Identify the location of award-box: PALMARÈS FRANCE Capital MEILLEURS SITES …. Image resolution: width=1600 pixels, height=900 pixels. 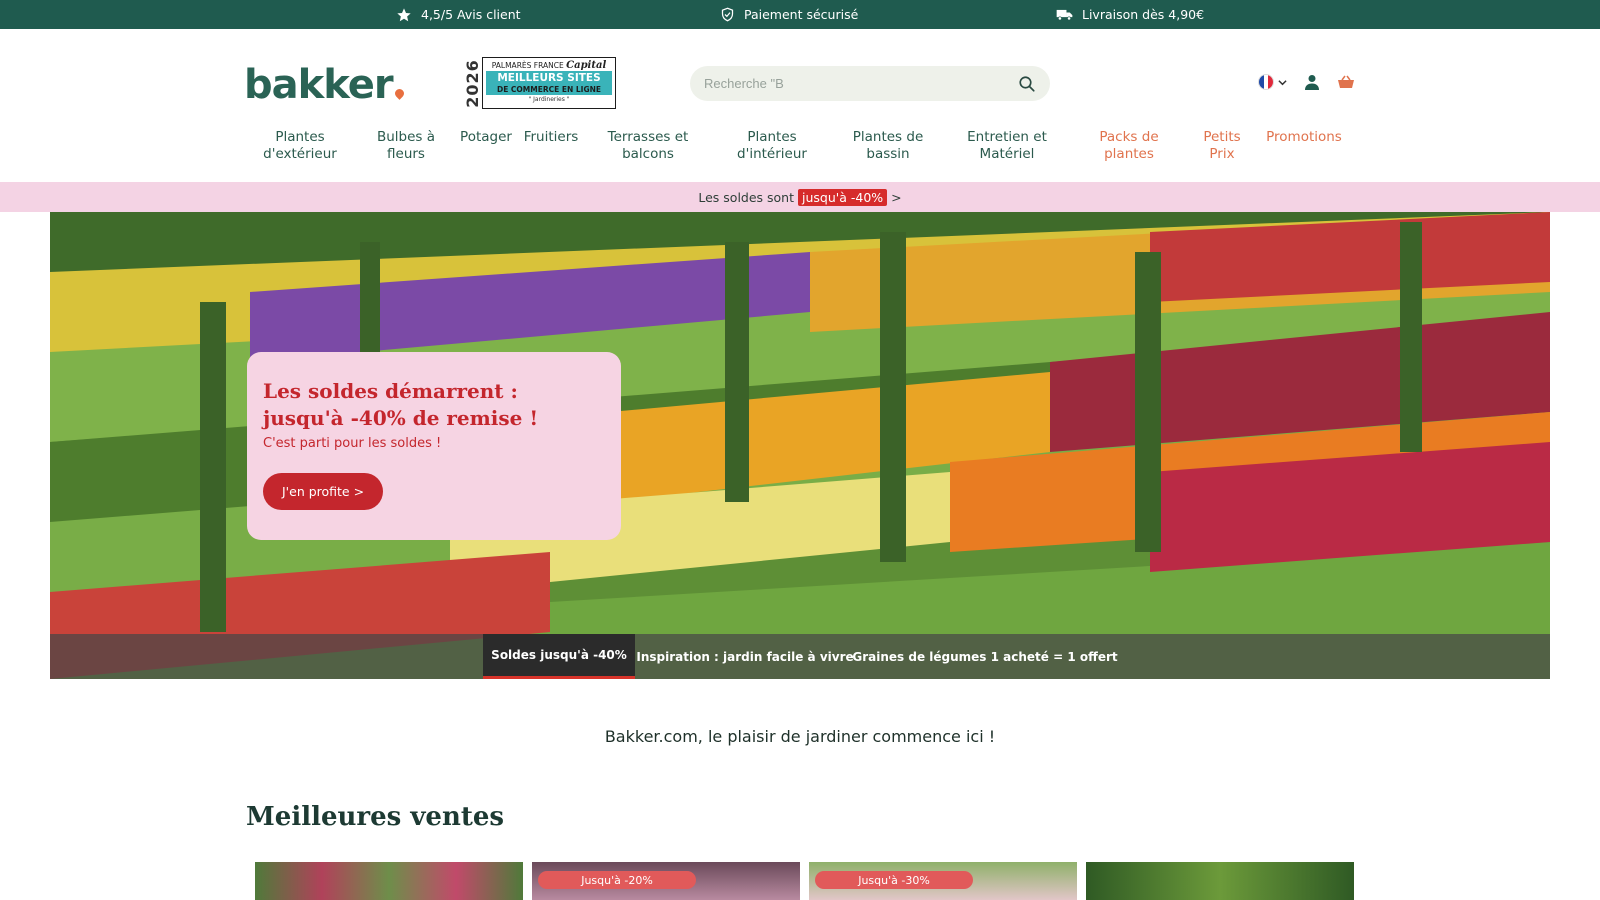
(549, 83).